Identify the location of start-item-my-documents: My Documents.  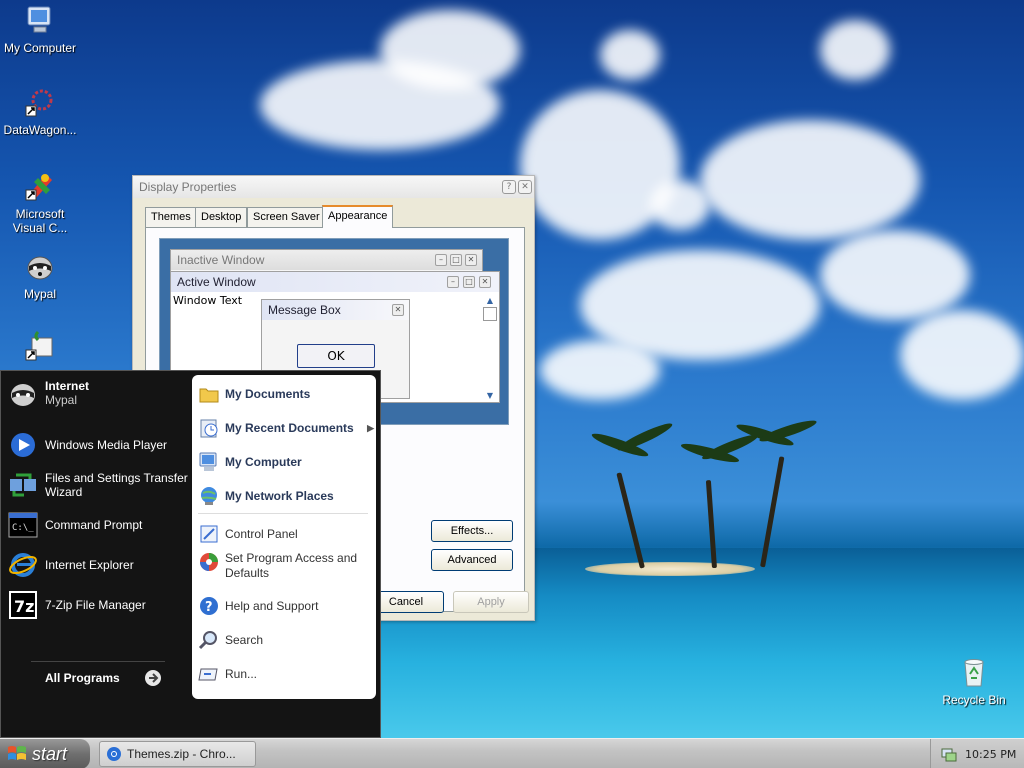
(286, 394).